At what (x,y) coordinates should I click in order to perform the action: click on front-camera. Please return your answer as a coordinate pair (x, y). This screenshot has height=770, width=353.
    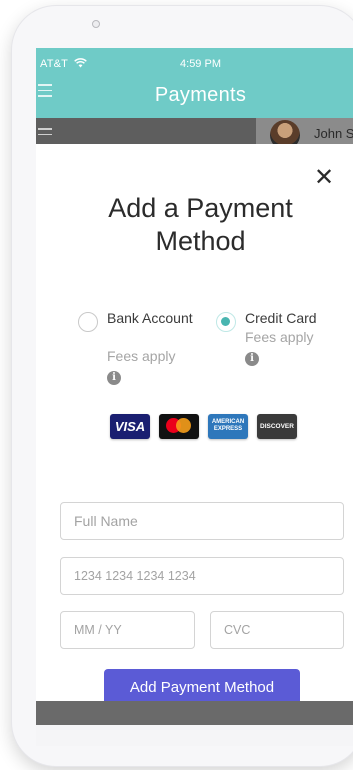
    Looking at the image, I should click on (96, 24).